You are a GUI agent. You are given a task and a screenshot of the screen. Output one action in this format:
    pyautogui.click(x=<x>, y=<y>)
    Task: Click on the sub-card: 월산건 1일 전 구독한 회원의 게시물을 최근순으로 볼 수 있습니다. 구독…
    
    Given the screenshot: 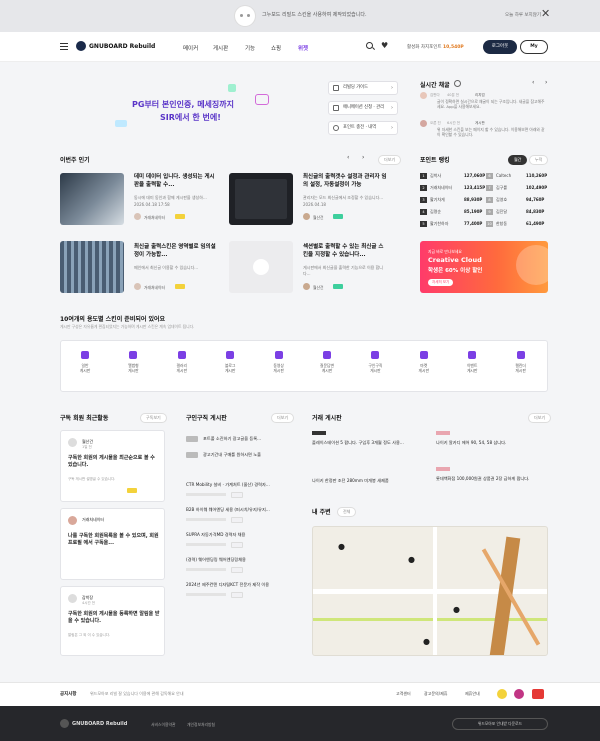 What is the action you would take?
    pyautogui.click(x=112, y=466)
    